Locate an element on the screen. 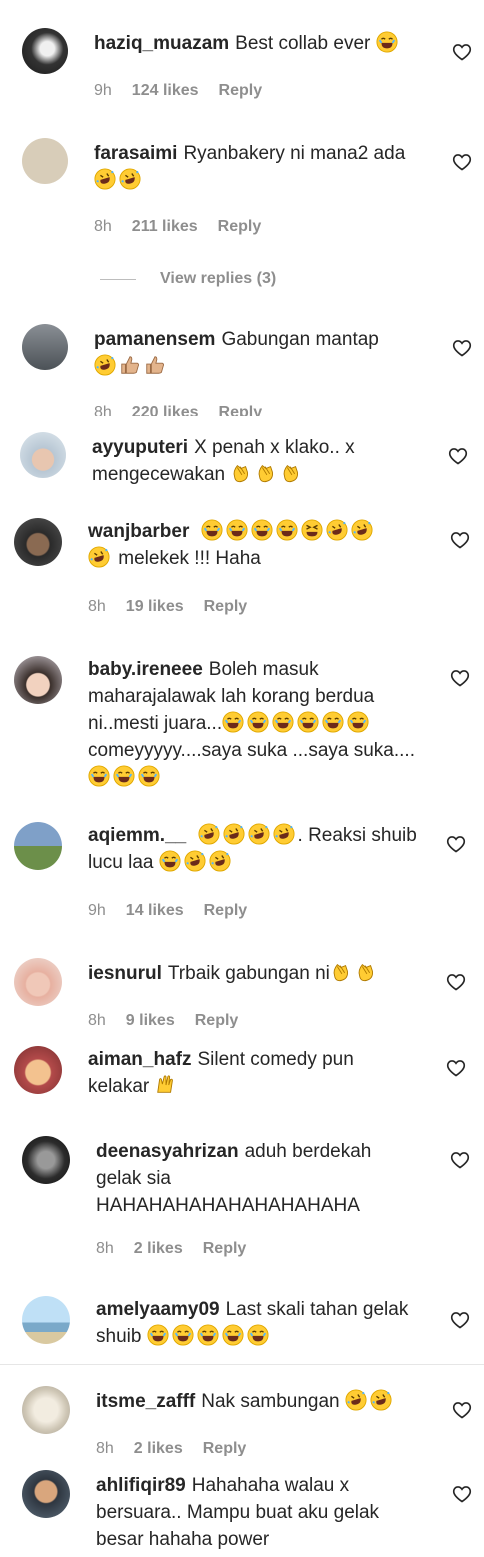 This screenshot has height=1557, width=484. view-replies-button: View replies (3) is located at coordinates (188, 279).